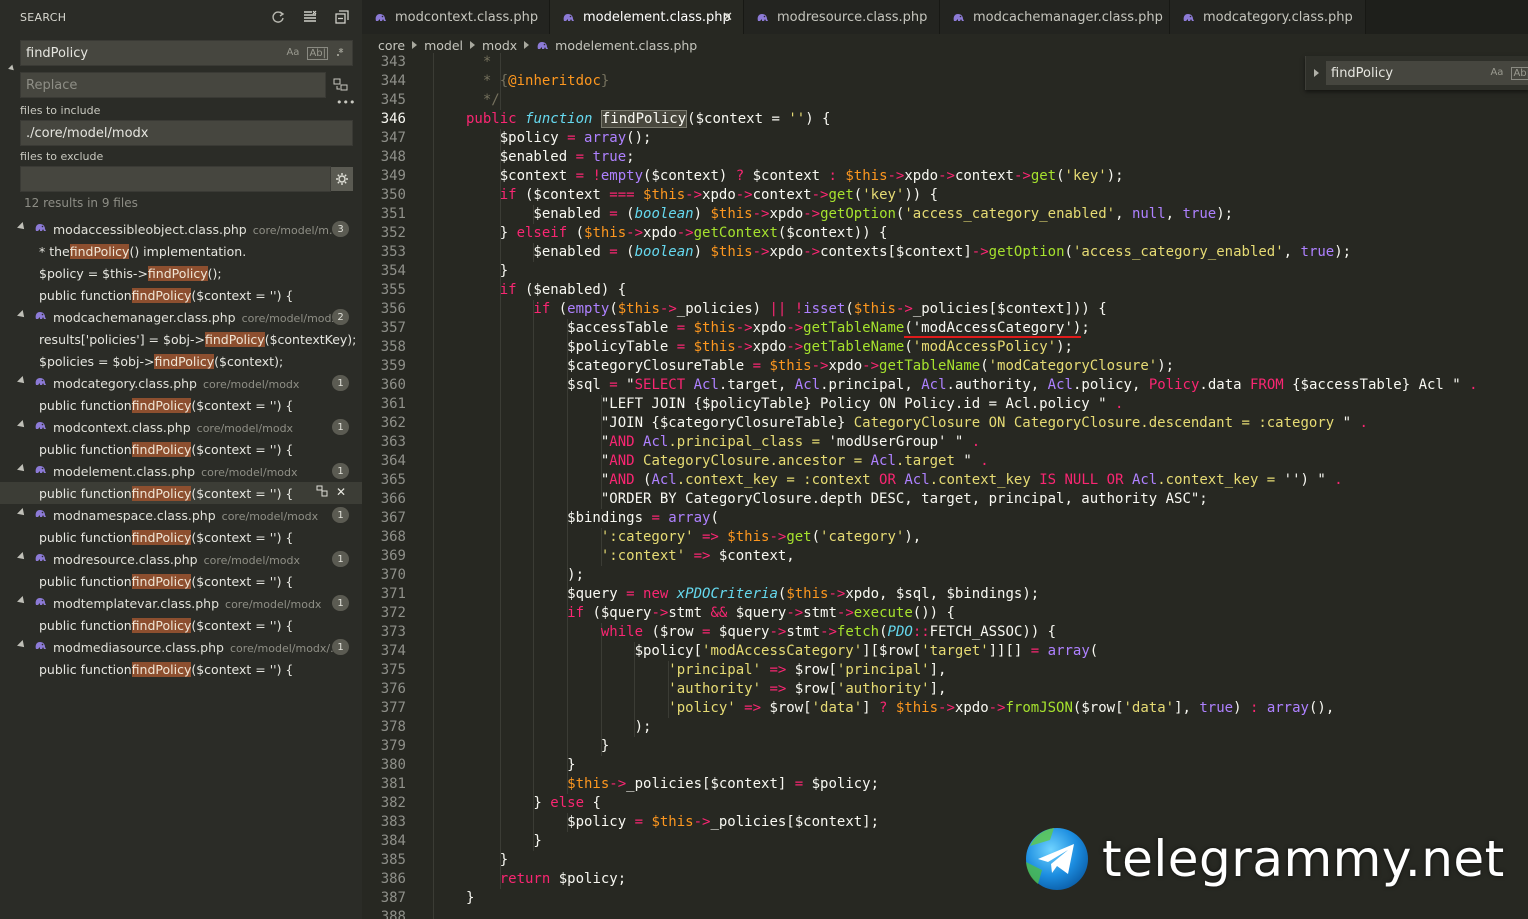  Describe the element at coordinates (175, 179) in the screenshot. I see `files-exclude-input` at that location.